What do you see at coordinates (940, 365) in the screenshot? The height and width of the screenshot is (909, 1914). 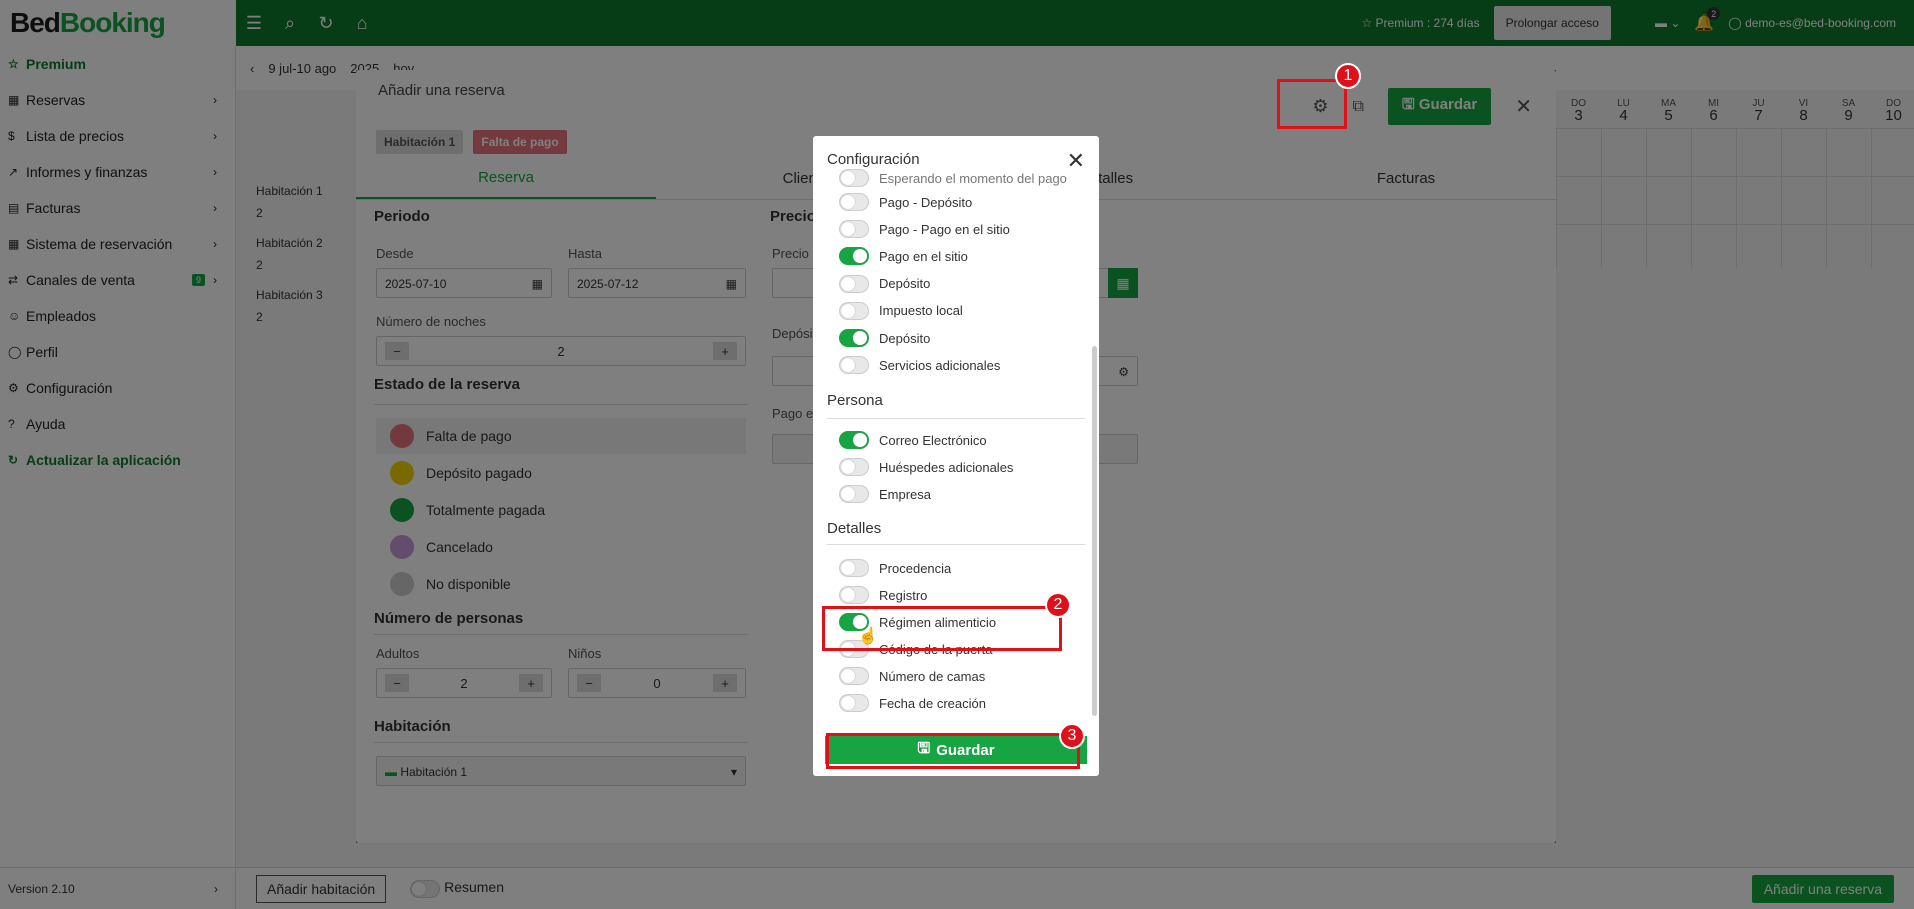 I see `option-label: Servicios adicionales` at bounding box center [940, 365].